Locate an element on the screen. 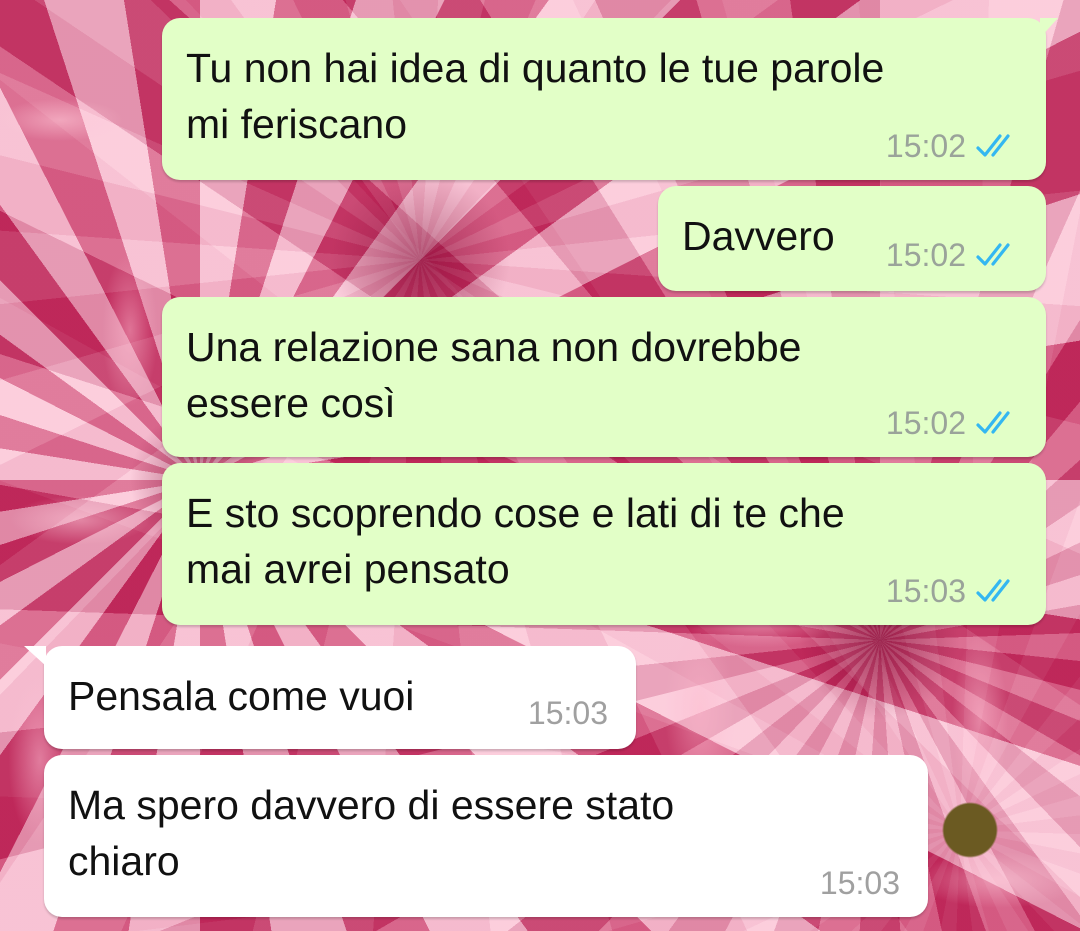  message-line: mai avrei pensato is located at coordinates (348, 569).